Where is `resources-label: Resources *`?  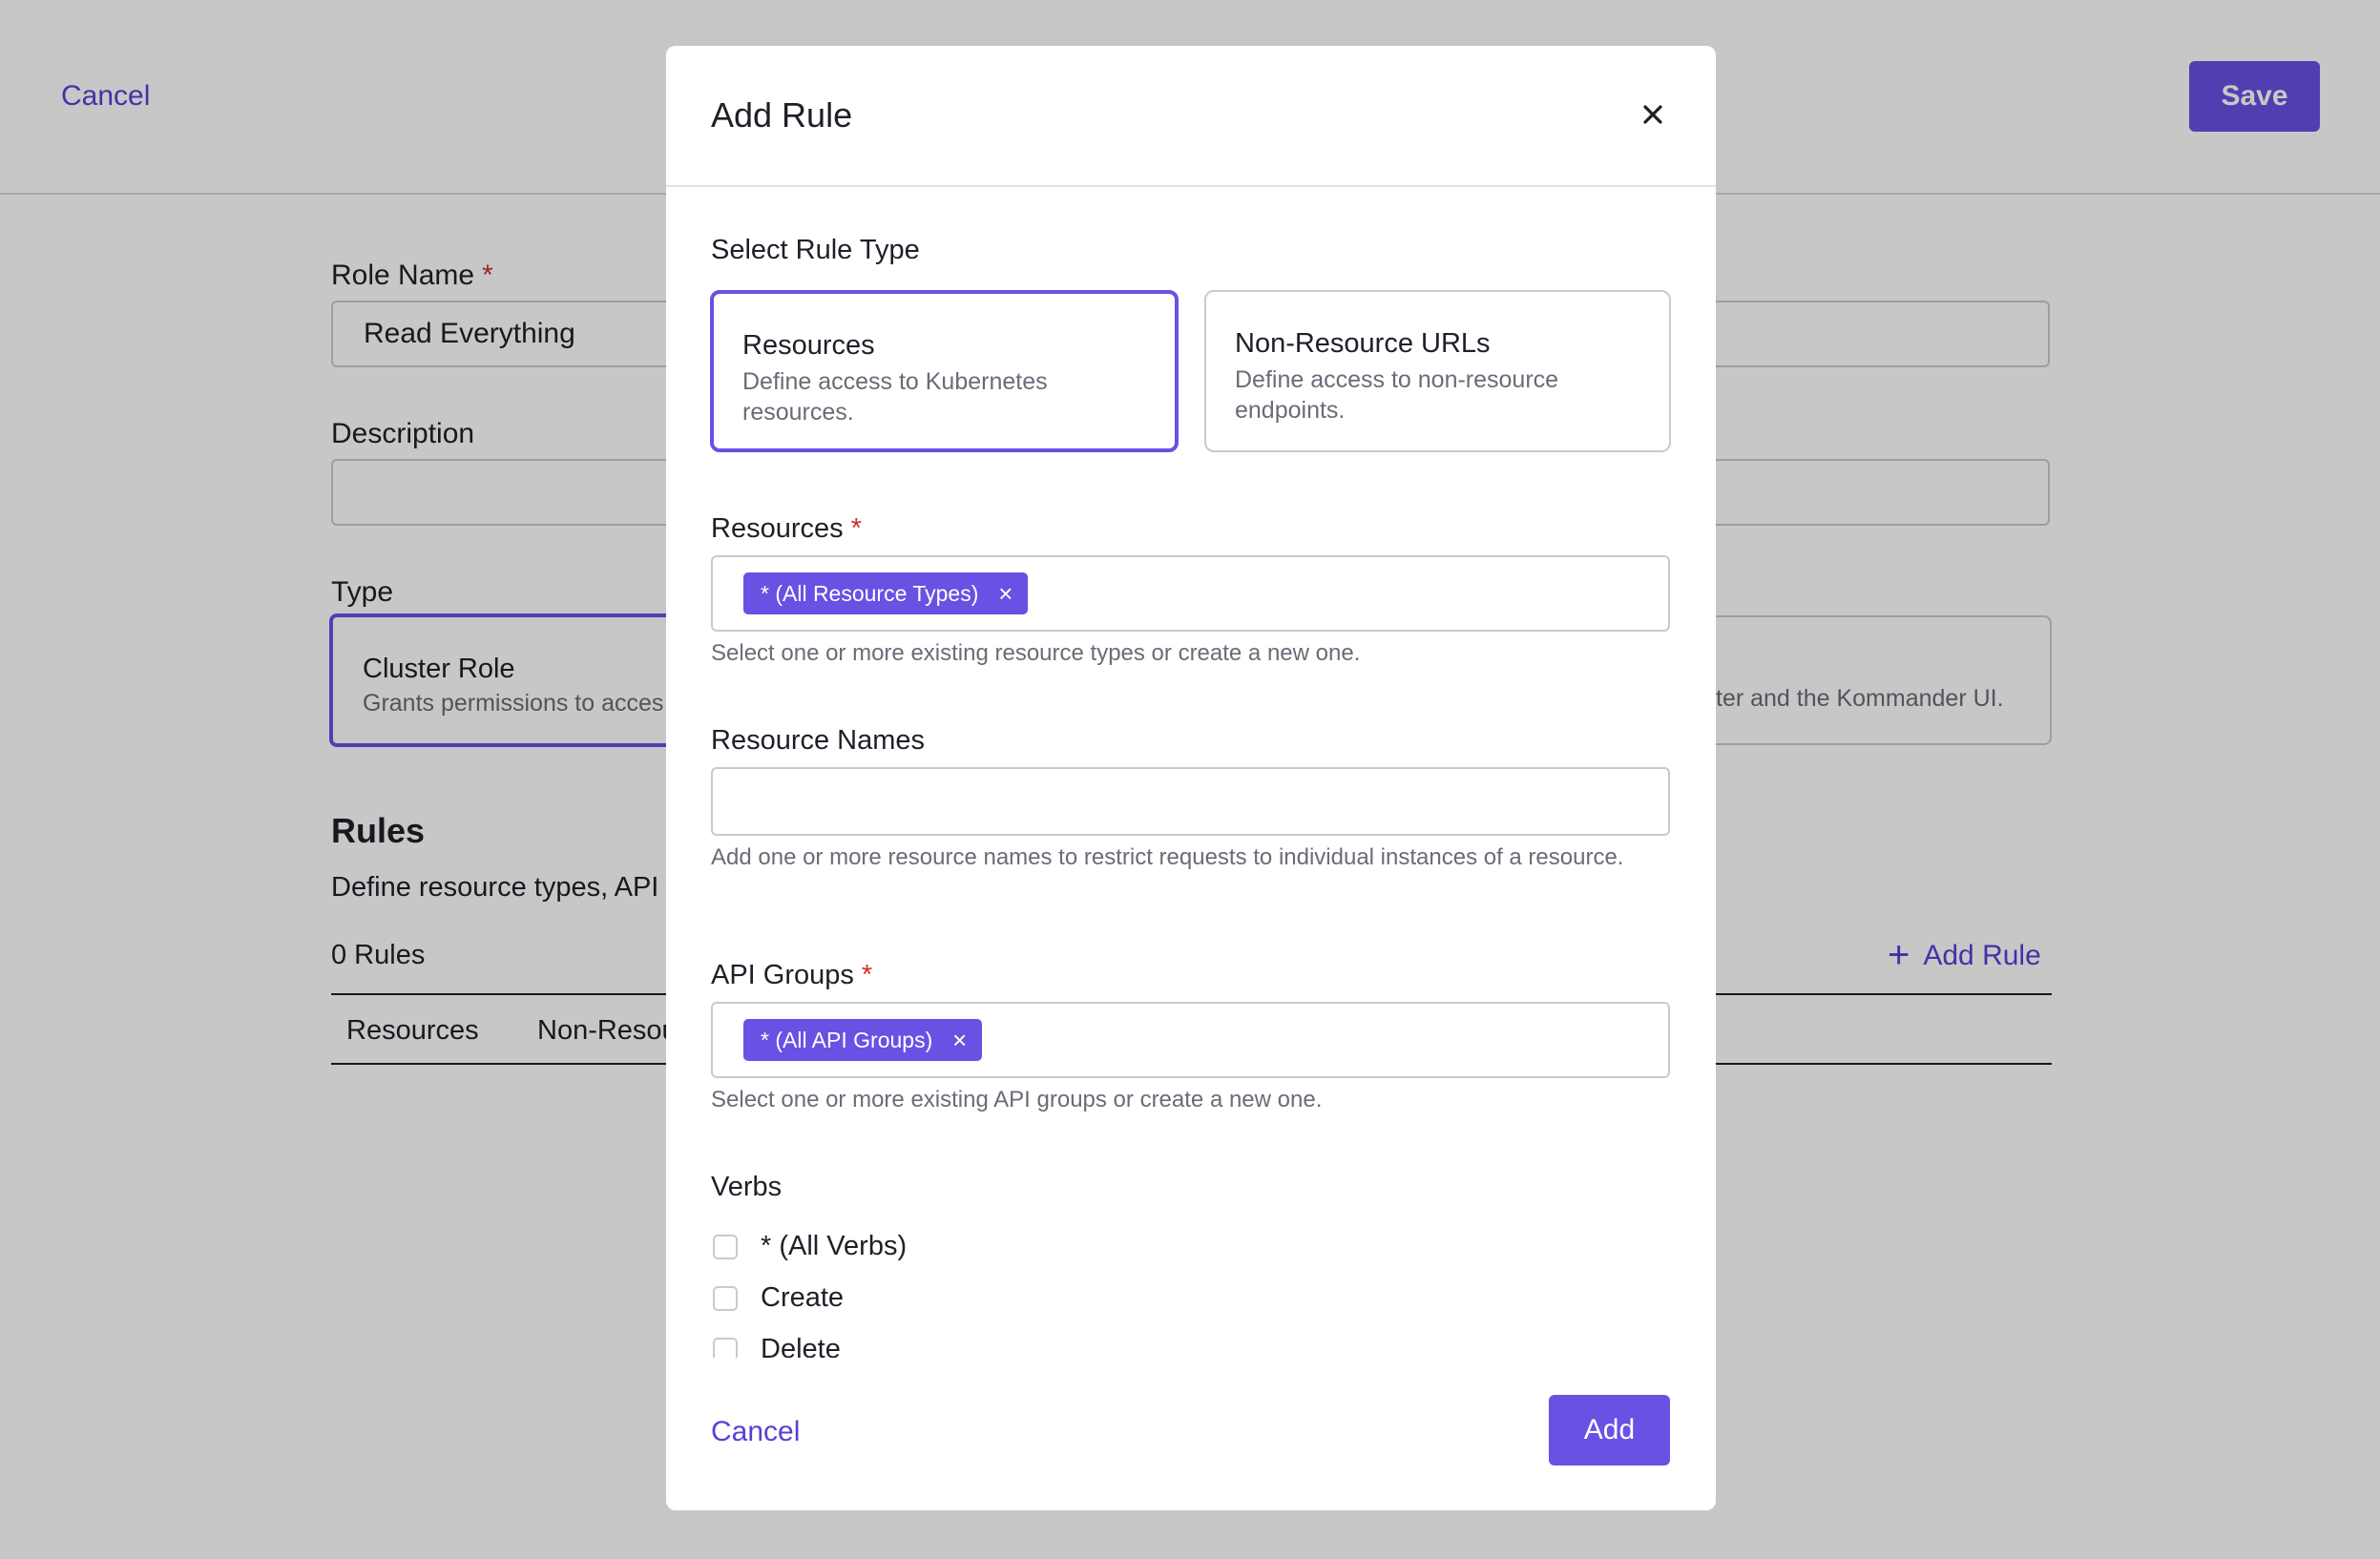
resources-label: Resources * is located at coordinates (786, 528).